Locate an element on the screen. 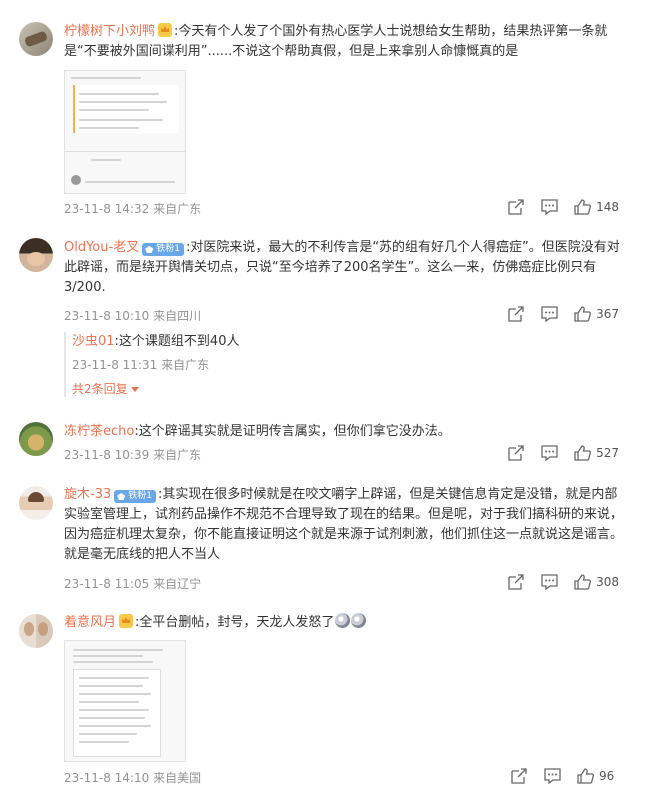 The height and width of the screenshot is (795, 648). comment-time: 23-11-8 11:05 is located at coordinates (107, 584).